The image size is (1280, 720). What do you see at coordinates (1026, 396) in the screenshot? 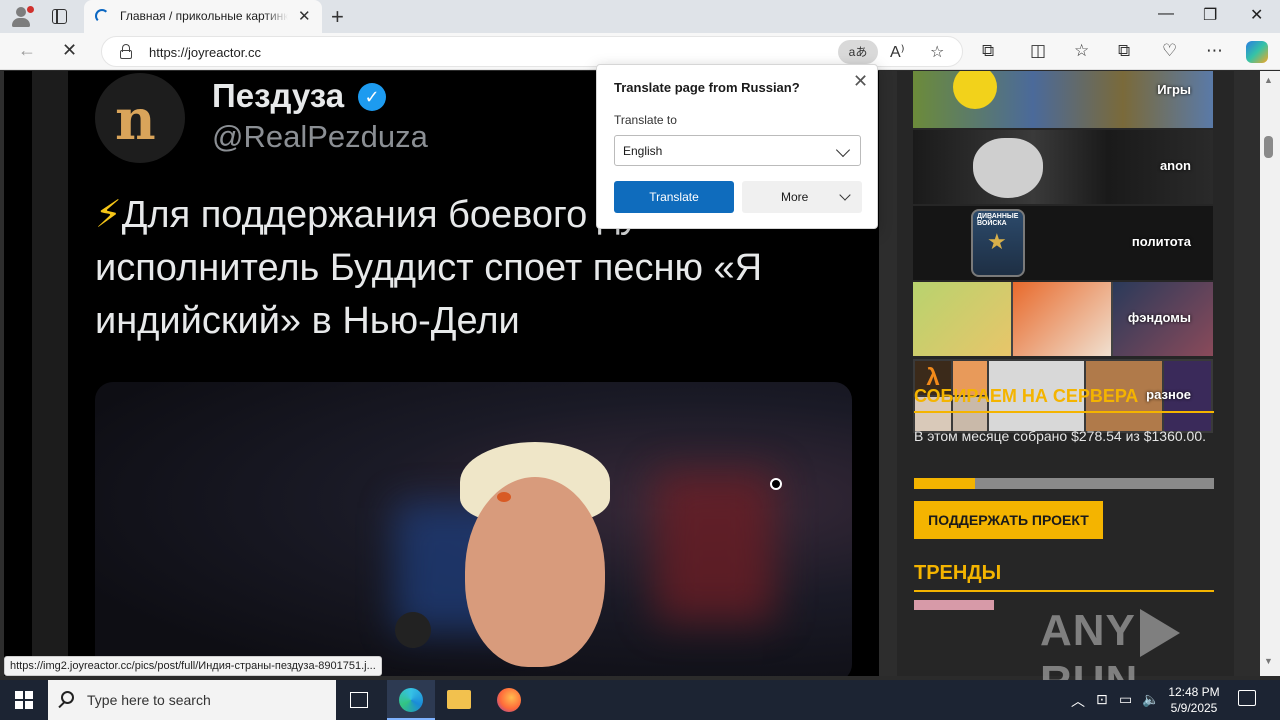
I see `server-fund-heading: СОБИРАЕМ НА СЕРВЕРА` at bounding box center [1026, 396].